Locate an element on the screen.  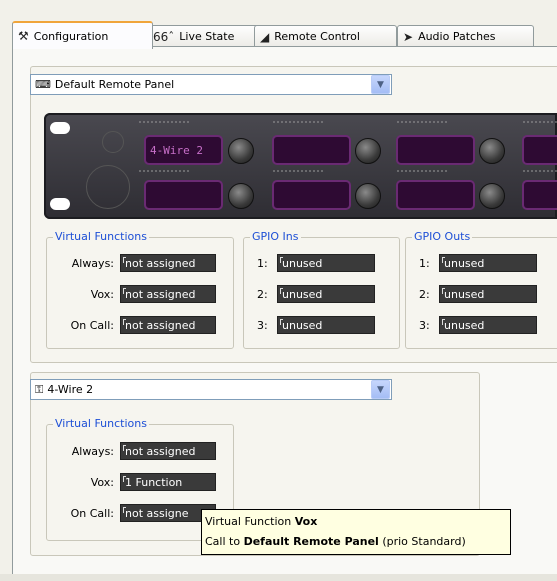
gpio-out-value-3: unused is located at coordinates (488, 325).